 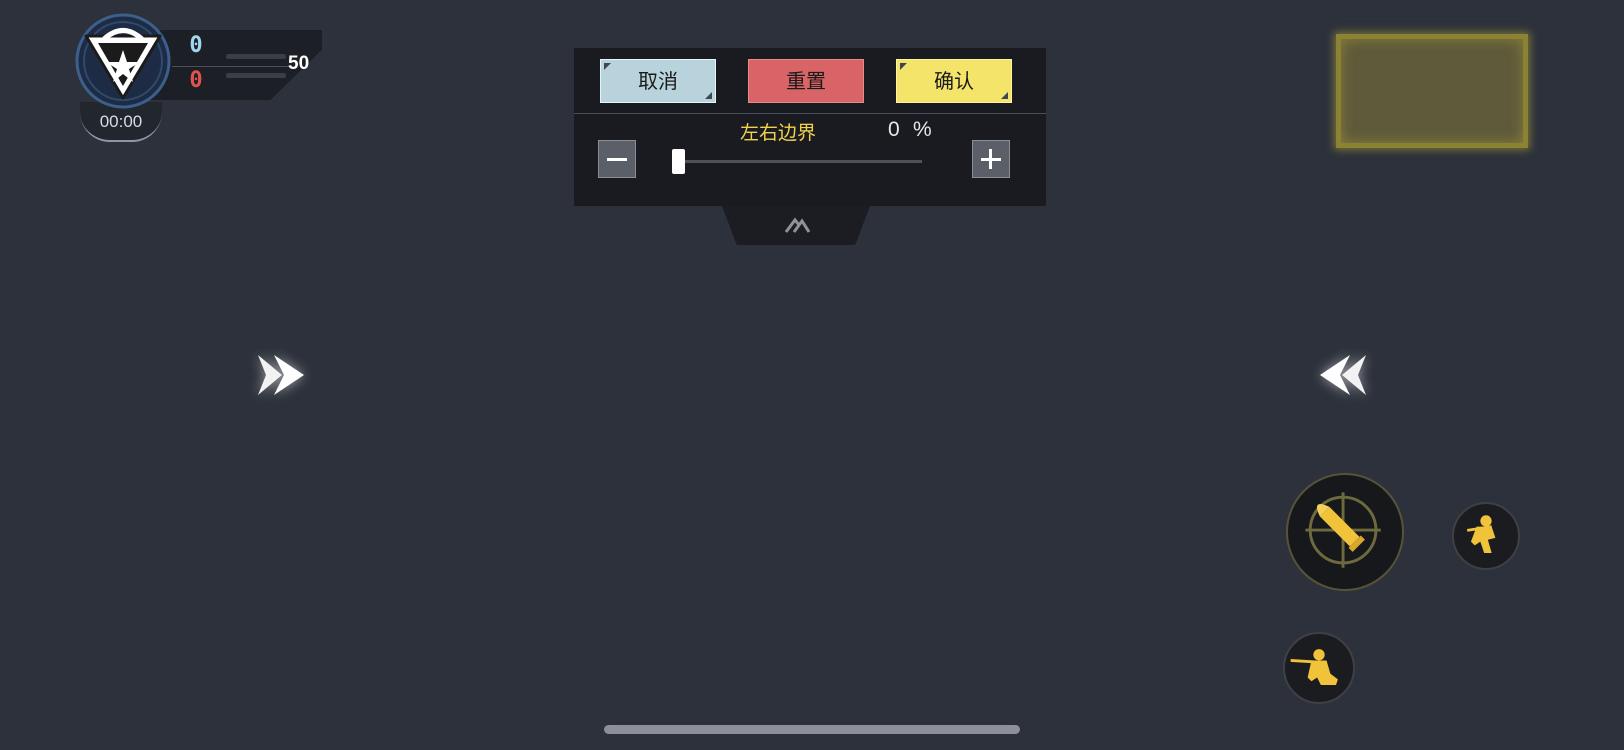 I want to click on prone-button, so click(x=1319, y=668).